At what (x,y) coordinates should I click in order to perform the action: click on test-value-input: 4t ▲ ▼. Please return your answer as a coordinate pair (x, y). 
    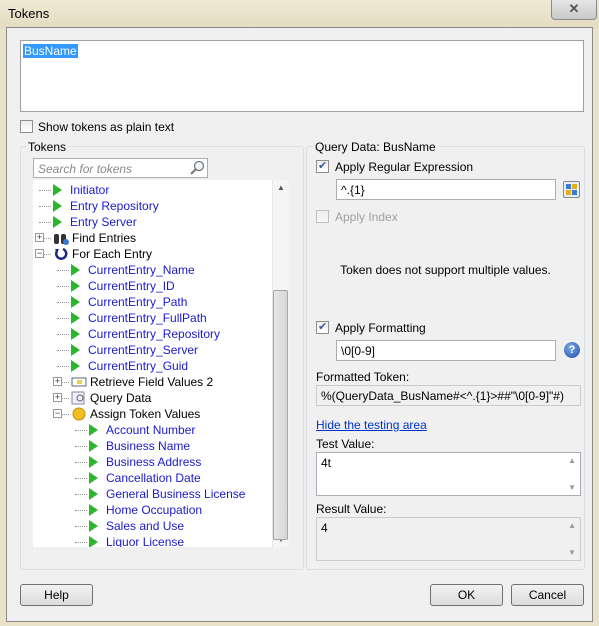
    Looking at the image, I should click on (448, 474).